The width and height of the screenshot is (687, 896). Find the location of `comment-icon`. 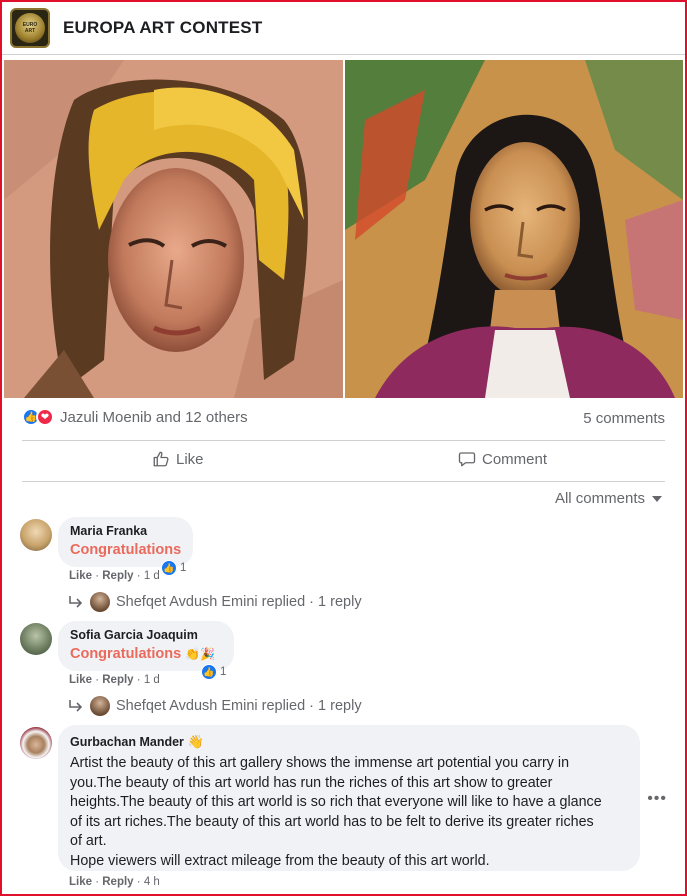

comment-icon is located at coordinates (467, 459).